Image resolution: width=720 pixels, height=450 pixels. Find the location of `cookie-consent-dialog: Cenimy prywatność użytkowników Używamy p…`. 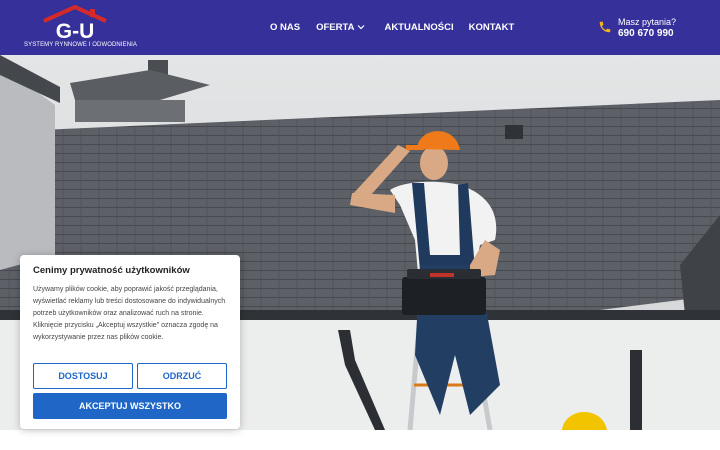

cookie-consent-dialog: Cenimy prywatność użytkowników Używamy p… is located at coordinates (130, 342).